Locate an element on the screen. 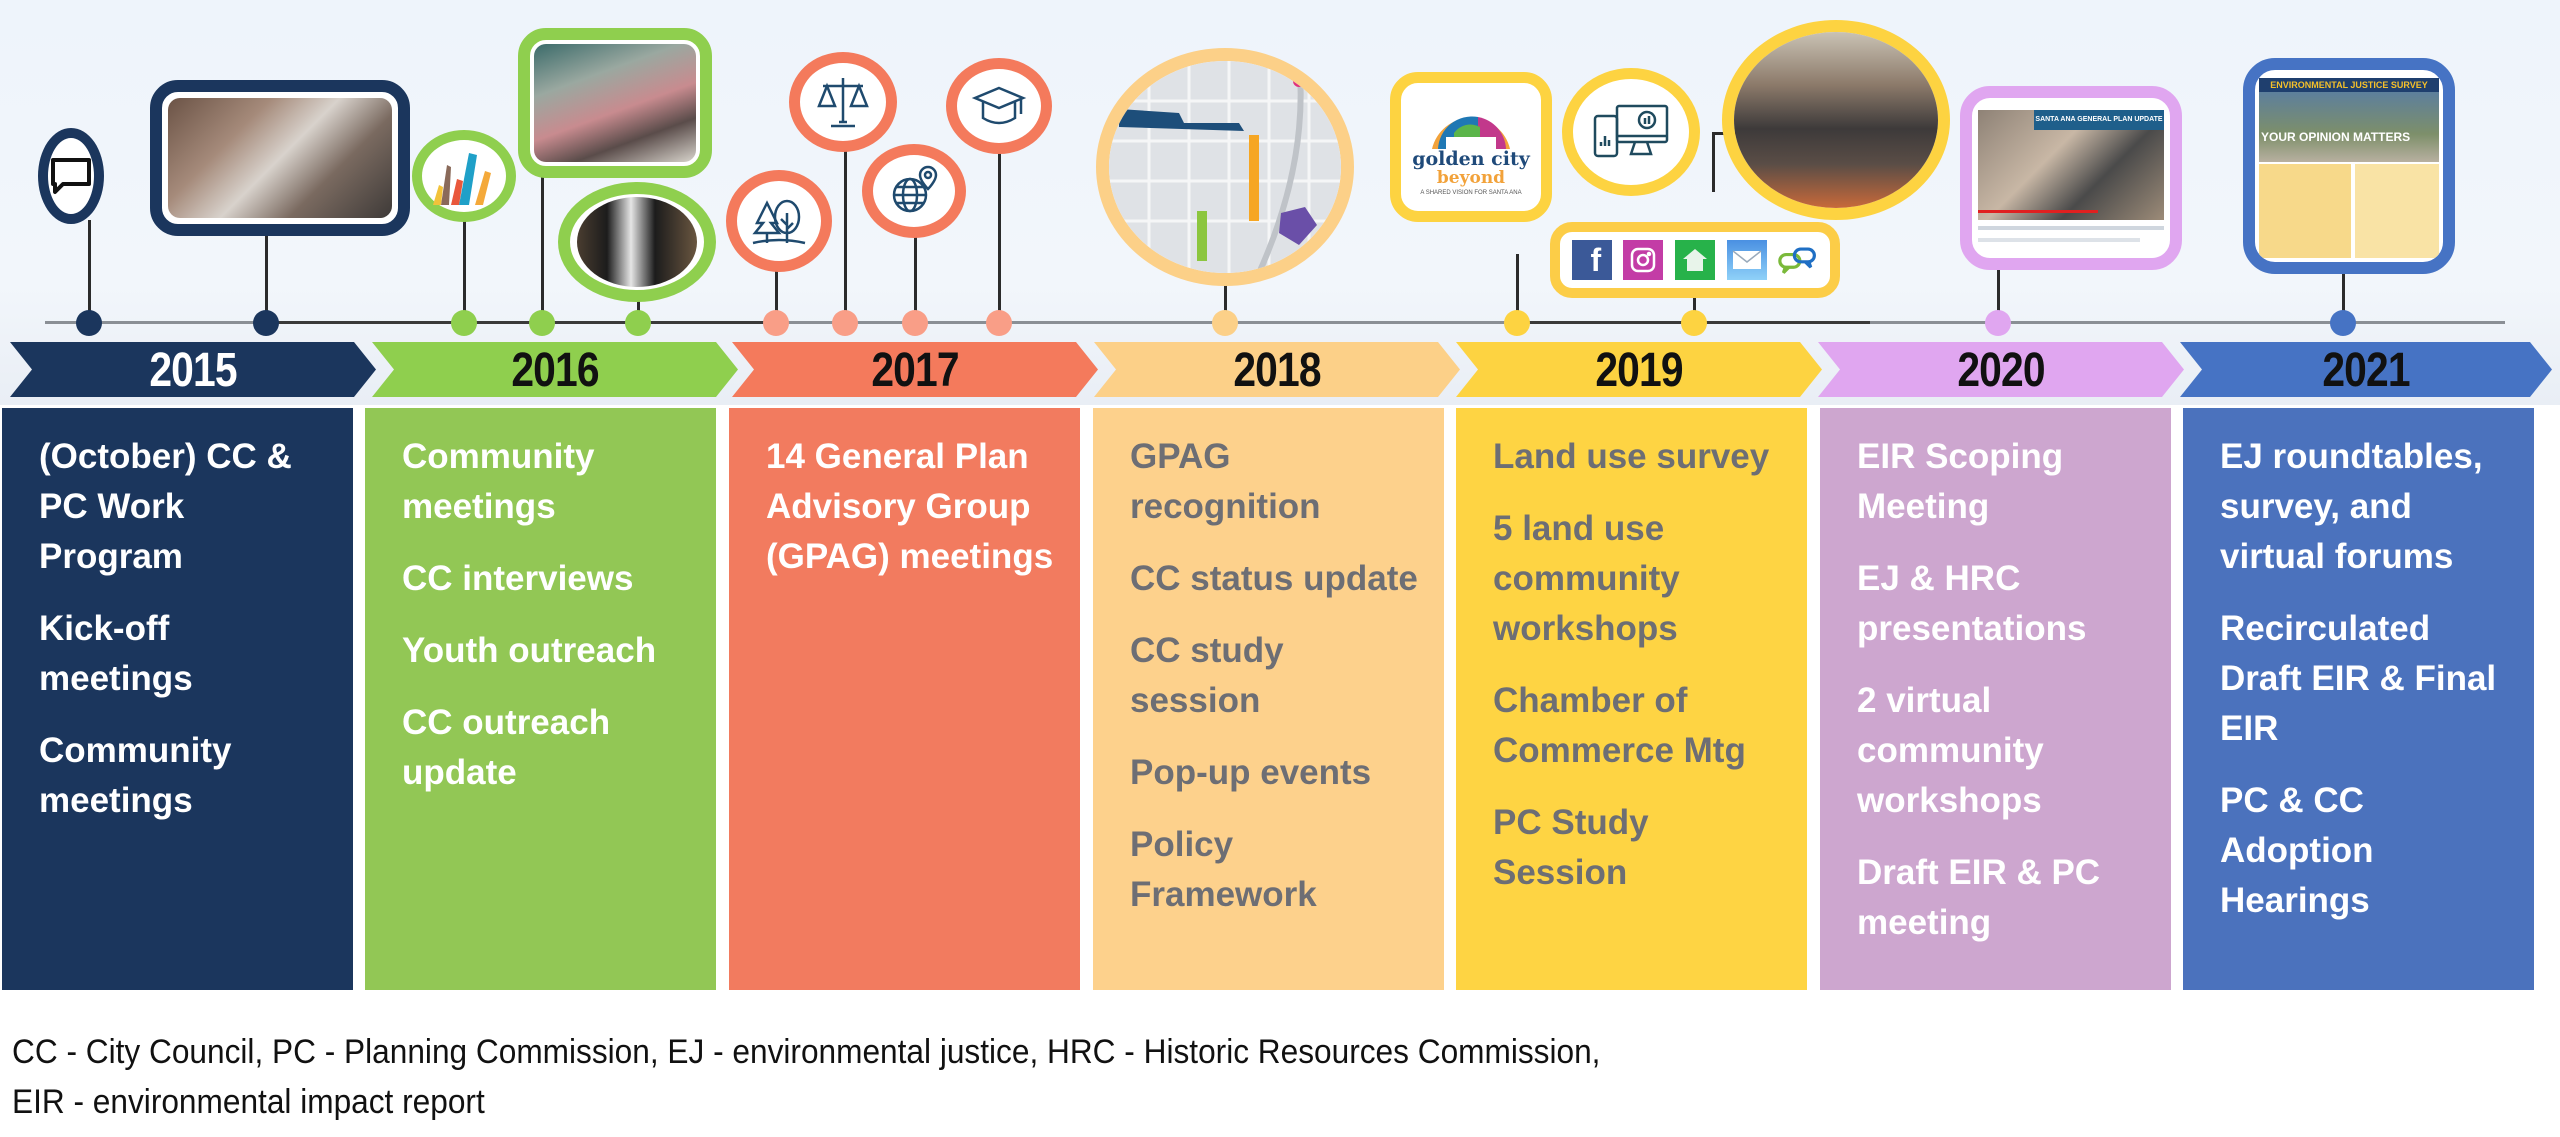  speech-bubble-icon is located at coordinates (71, 176).